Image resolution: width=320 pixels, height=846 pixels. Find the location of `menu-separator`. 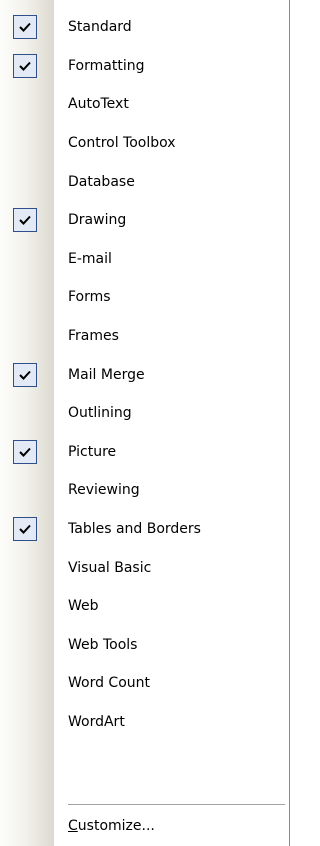

menu-separator is located at coordinates (176, 804).